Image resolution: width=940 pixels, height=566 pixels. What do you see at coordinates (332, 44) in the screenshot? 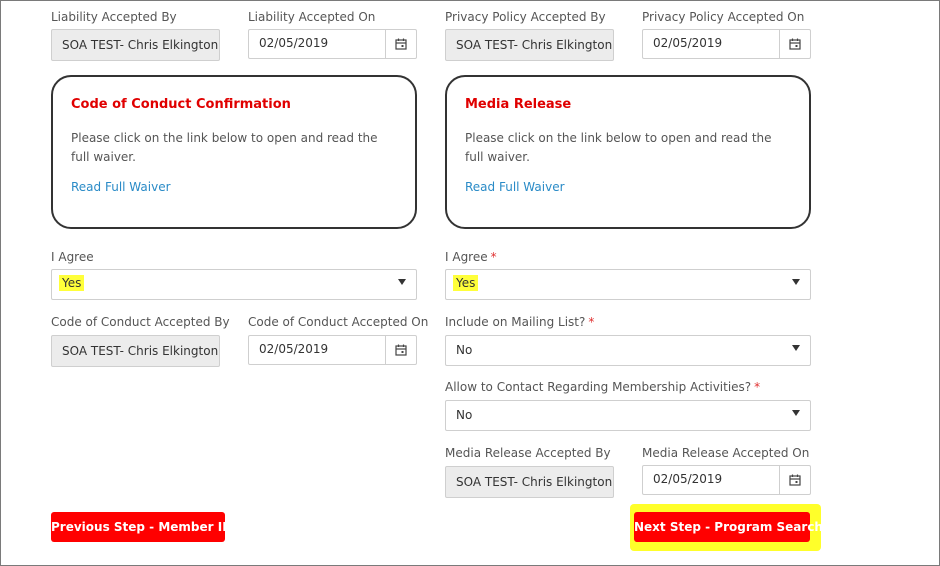
I see `liability-accepted-on-field: 02/05/2019` at bounding box center [332, 44].